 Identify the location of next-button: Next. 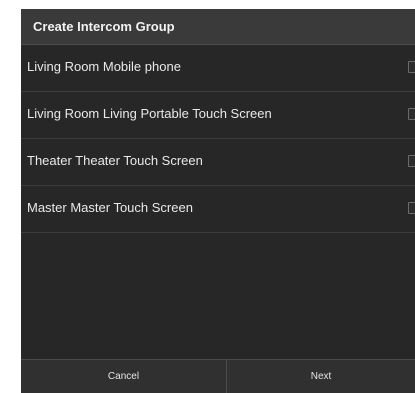
(321, 376).